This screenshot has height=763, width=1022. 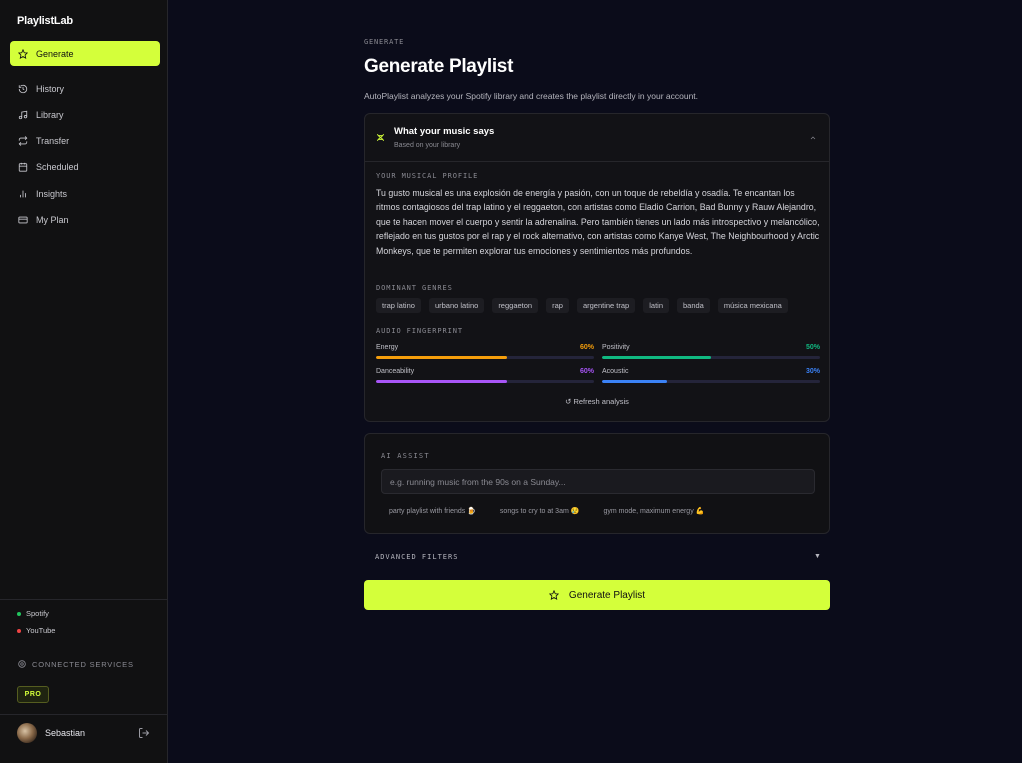 I want to click on genre-chip: trap latino, so click(x=398, y=305).